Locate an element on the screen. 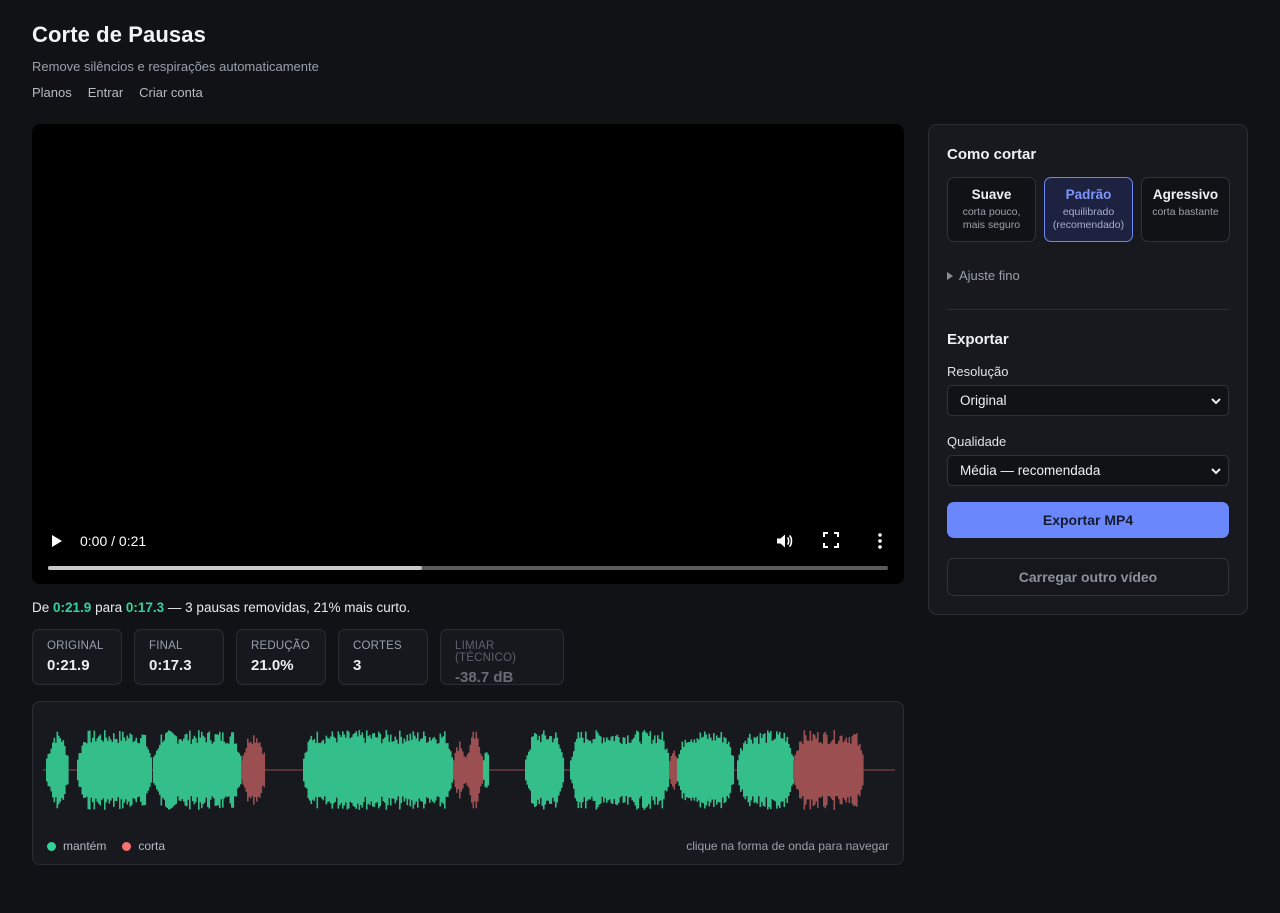  waveform-keep-segment is located at coordinates (766, 770).